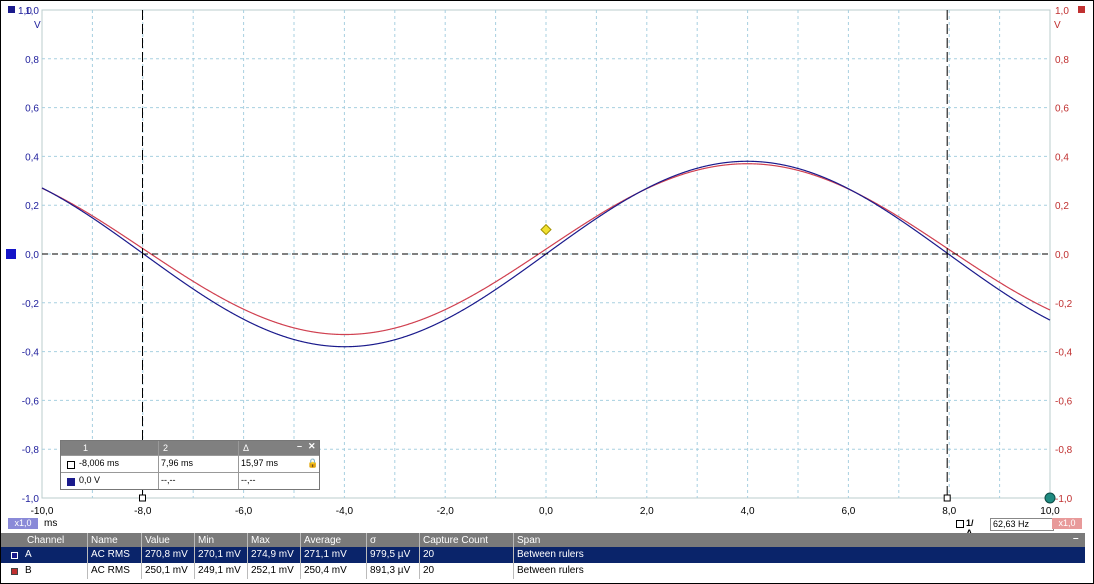  What do you see at coordinates (1067, 523) in the screenshot?
I see `channel-b-scale-badge: x1,0` at bounding box center [1067, 523].